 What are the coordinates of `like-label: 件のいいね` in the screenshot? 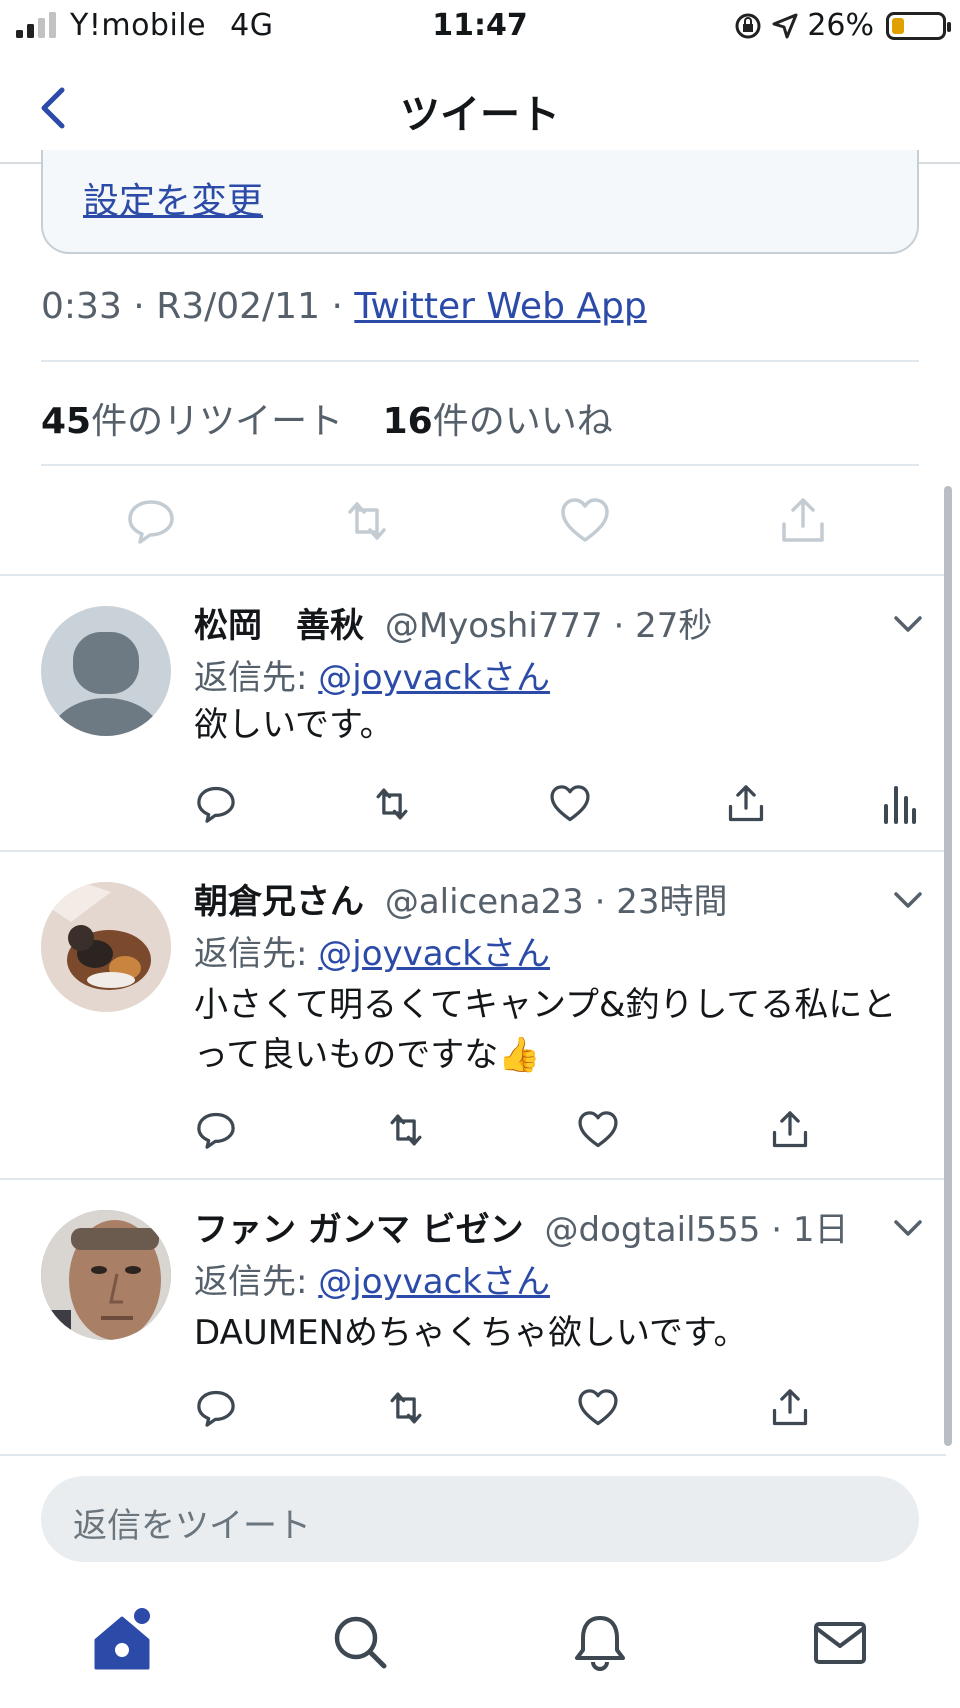 It's located at (522, 421).